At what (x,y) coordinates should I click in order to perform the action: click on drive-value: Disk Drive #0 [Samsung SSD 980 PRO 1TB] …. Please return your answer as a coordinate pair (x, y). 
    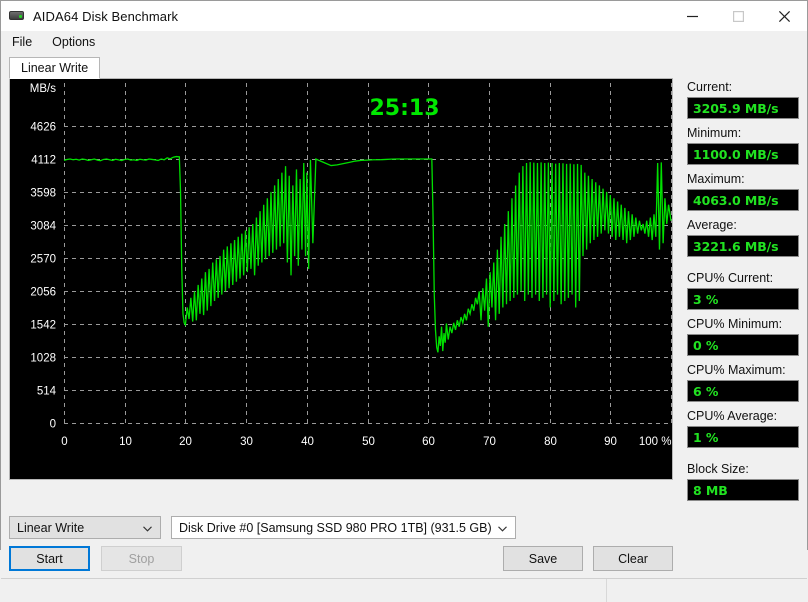
    Looking at the image, I should click on (335, 527).